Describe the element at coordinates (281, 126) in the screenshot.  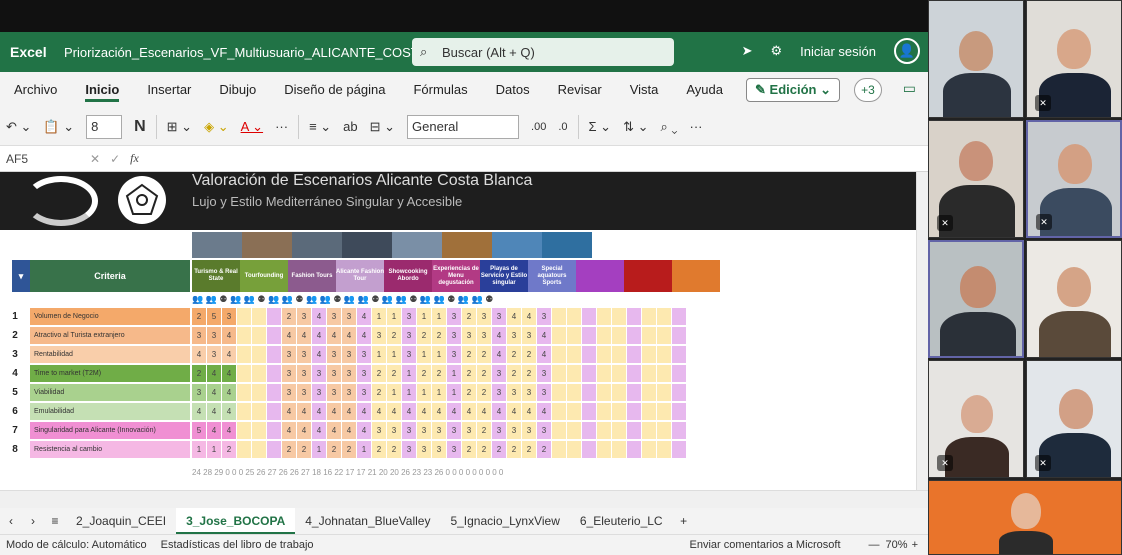
I see `more-icon: ···` at that location.